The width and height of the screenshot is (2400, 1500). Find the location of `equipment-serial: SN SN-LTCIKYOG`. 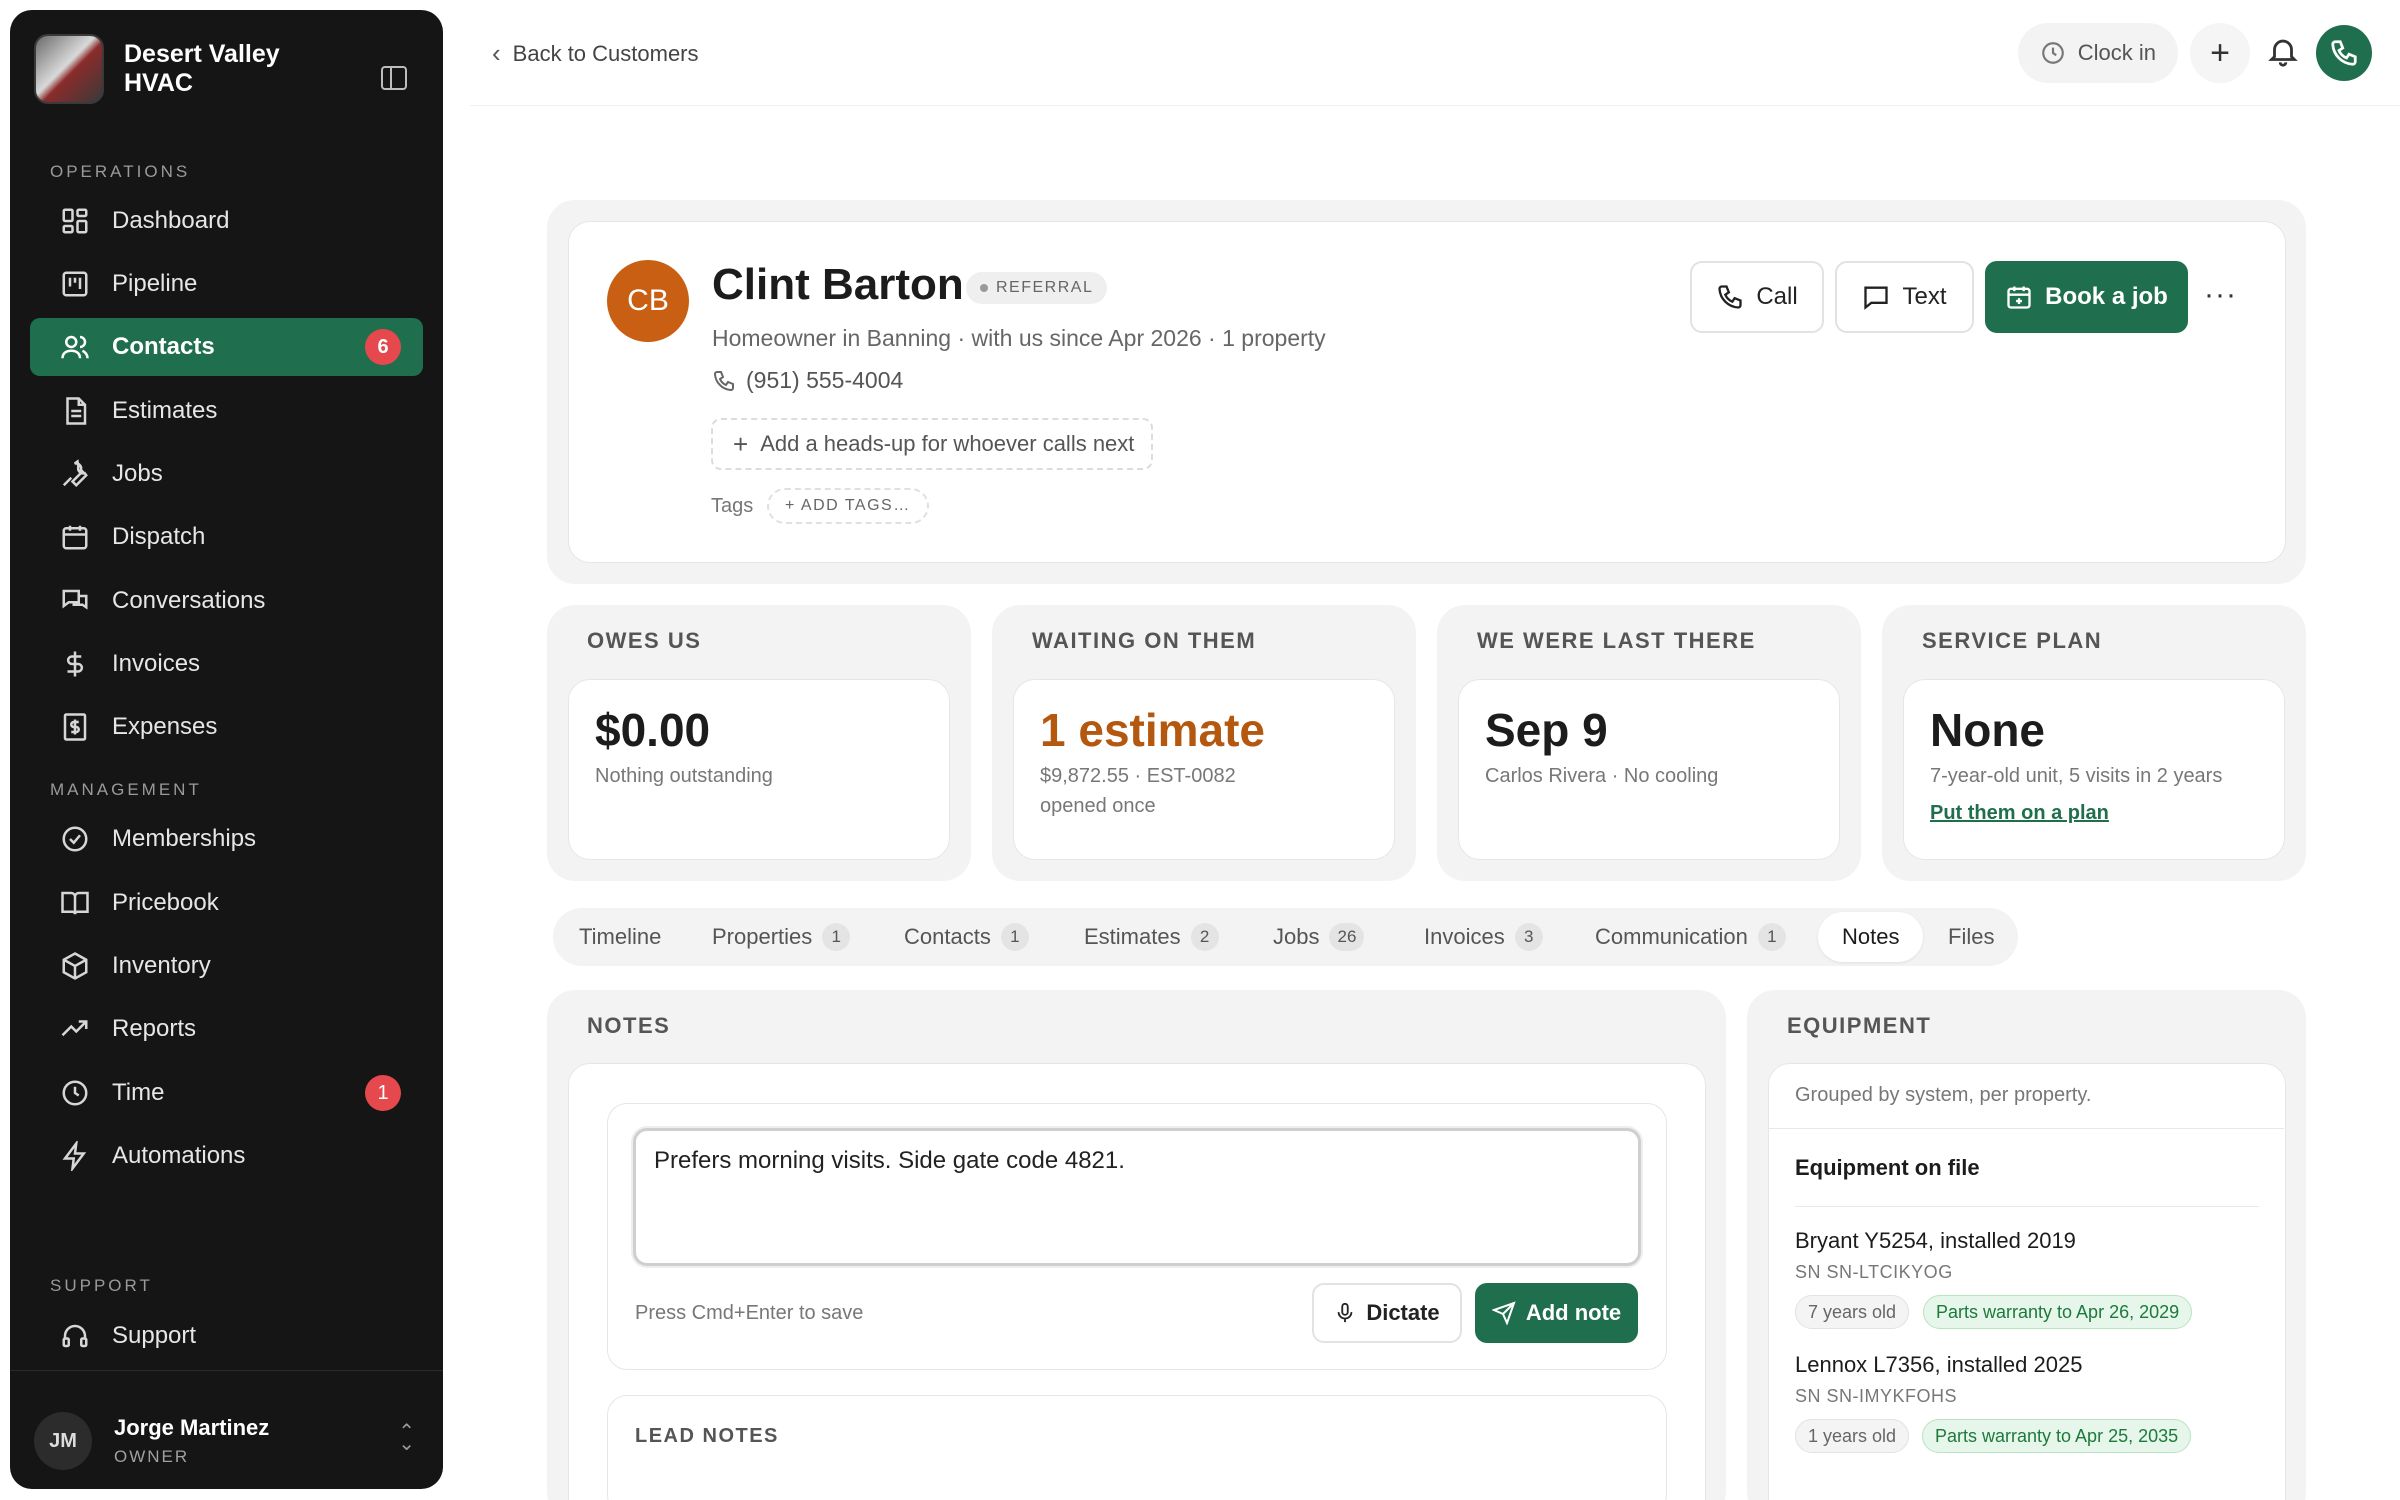

equipment-serial: SN SN-LTCIKYOG is located at coordinates (1874, 1272).